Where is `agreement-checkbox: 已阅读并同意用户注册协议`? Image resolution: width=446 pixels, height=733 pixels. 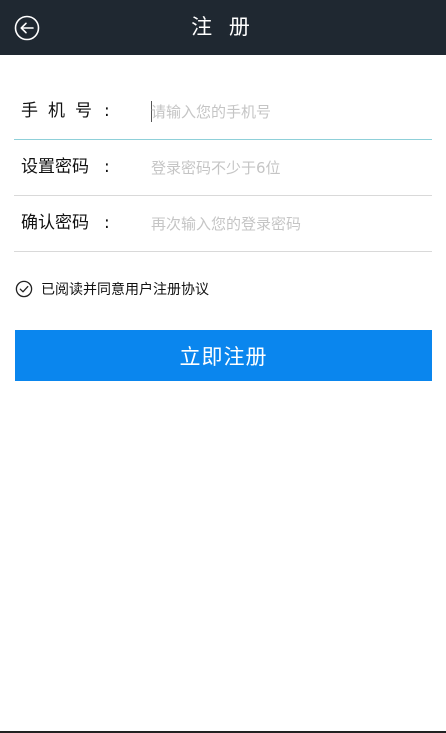 agreement-checkbox: 已阅读并同意用户注册协议 is located at coordinates (112, 289).